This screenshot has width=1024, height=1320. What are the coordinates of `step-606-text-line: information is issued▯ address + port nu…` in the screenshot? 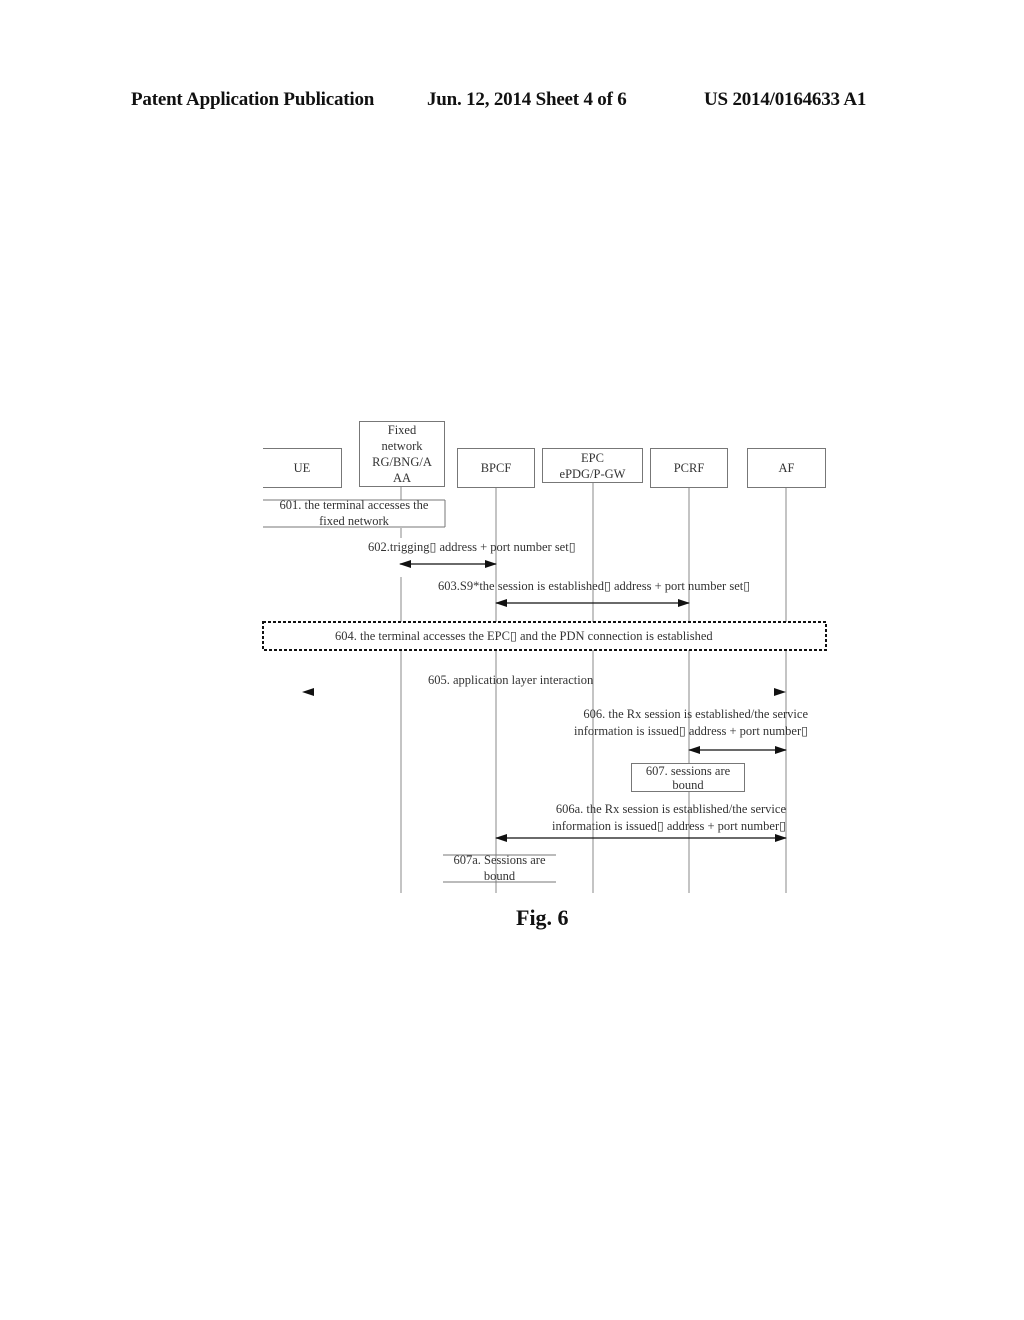 It's located at (691, 731).